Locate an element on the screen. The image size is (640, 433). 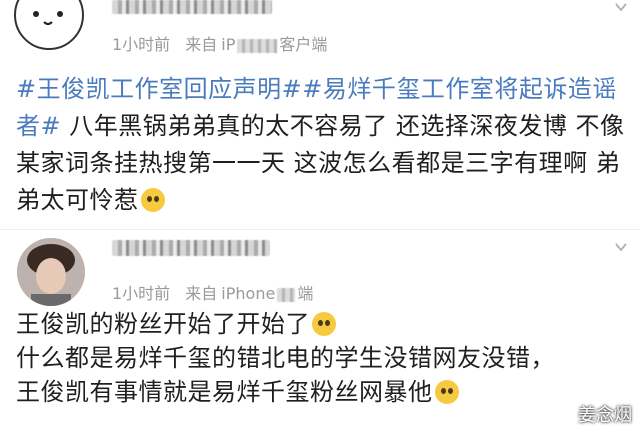
hand-over-mouth-face-icon is located at coordinates (446, 392).